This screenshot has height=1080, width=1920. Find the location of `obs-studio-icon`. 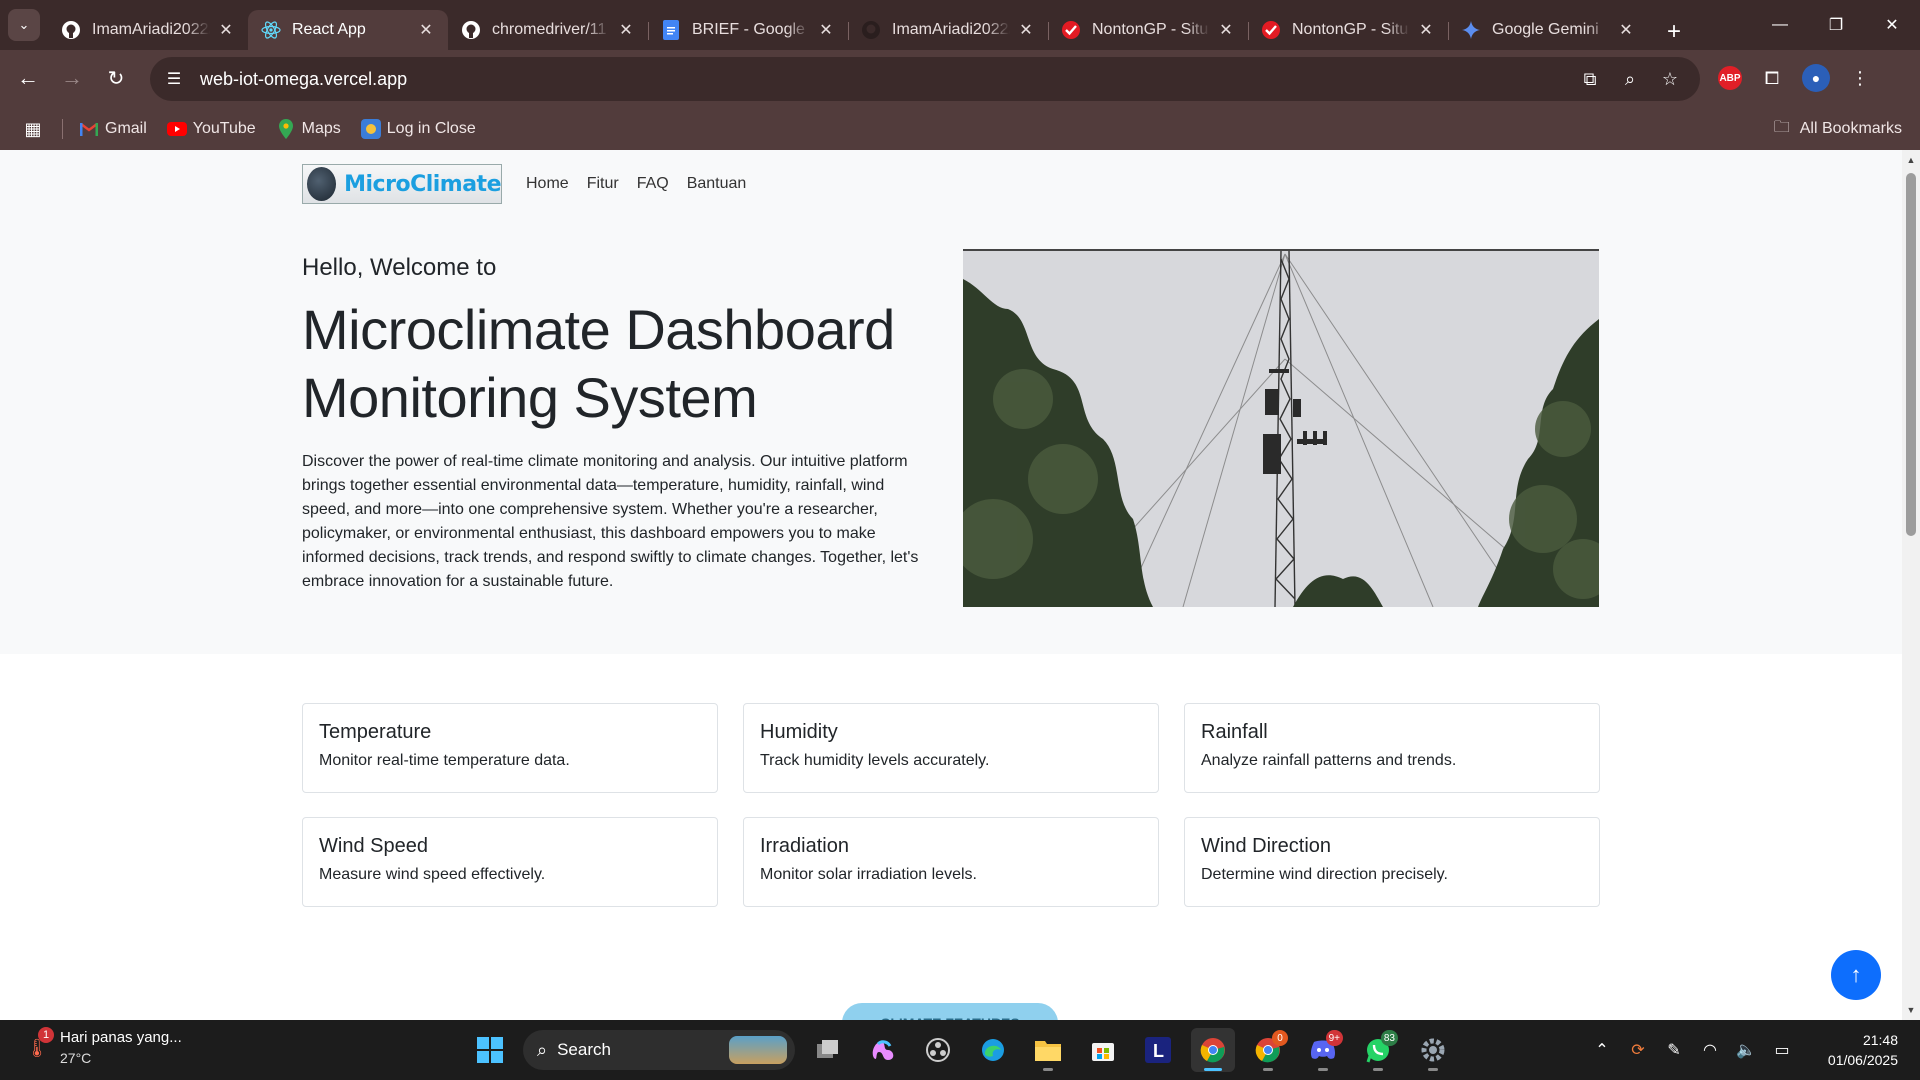

obs-studio-icon is located at coordinates (938, 1050).